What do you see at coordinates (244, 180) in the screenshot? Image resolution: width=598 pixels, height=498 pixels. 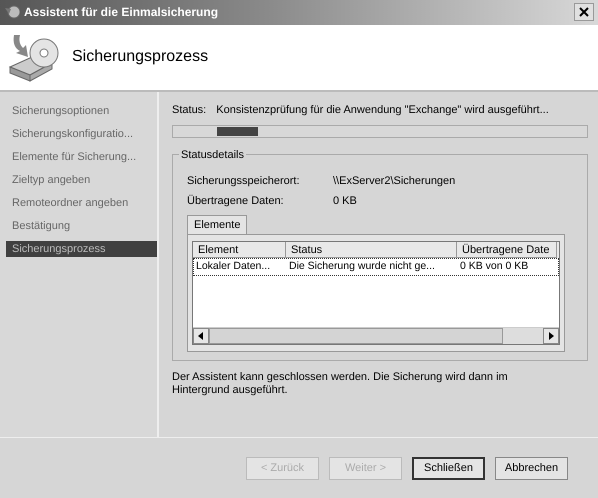 I see `field-label: Sicherungsspeicherort:` at bounding box center [244, 180].